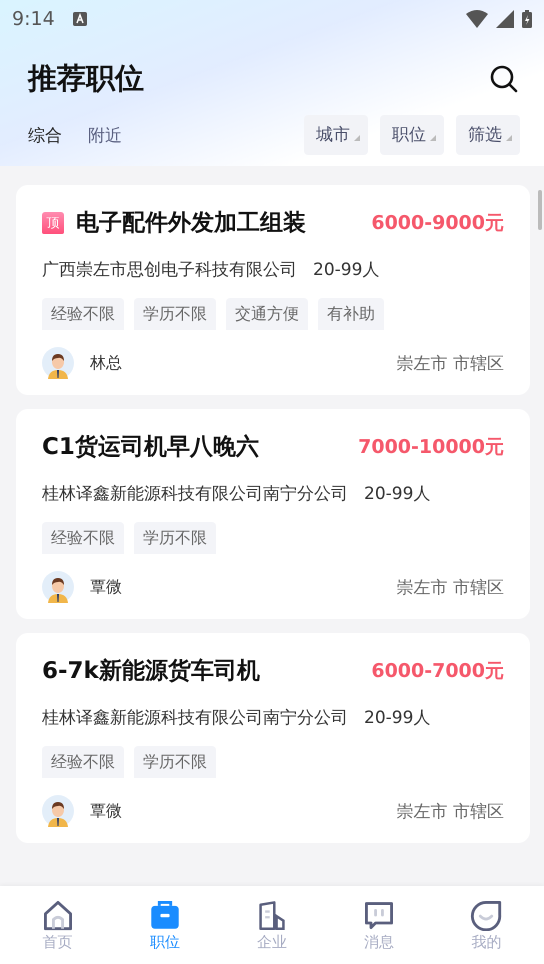 Image resolution: width=544 pixels, height=964 pixels. What do you see at coordinates (351, 314) in the screenshot?
I see `job-tag: 有补助` at bounding box center [351, 314].